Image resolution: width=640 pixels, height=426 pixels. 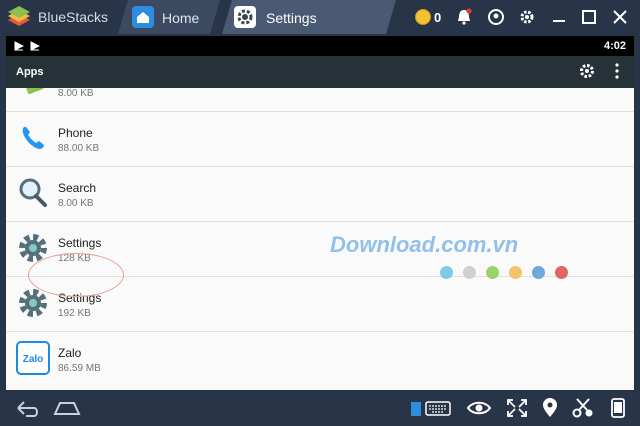 I want to click on fullscreen-icon, so click(x=517, y=408).